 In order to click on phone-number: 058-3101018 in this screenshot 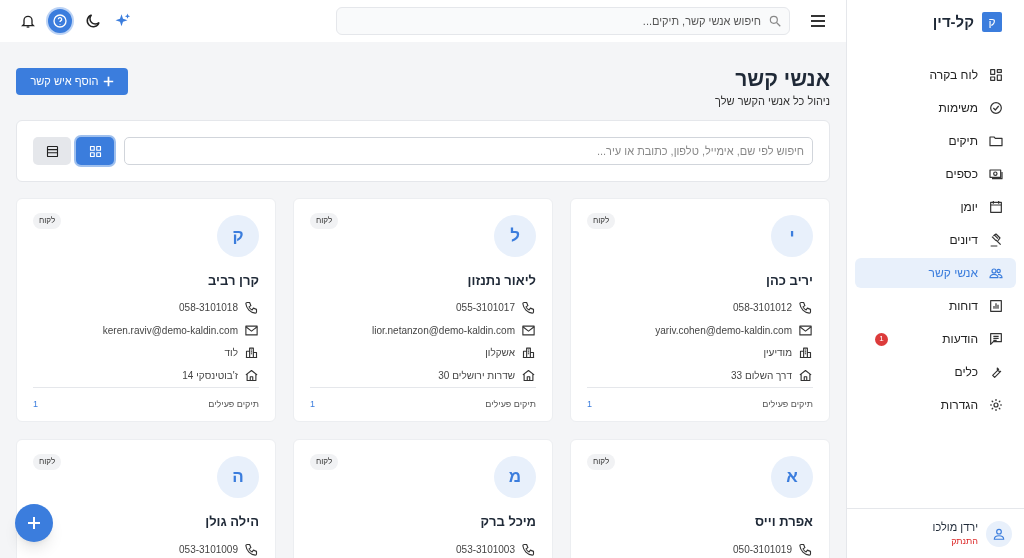, I will do `click(208, 308)`.